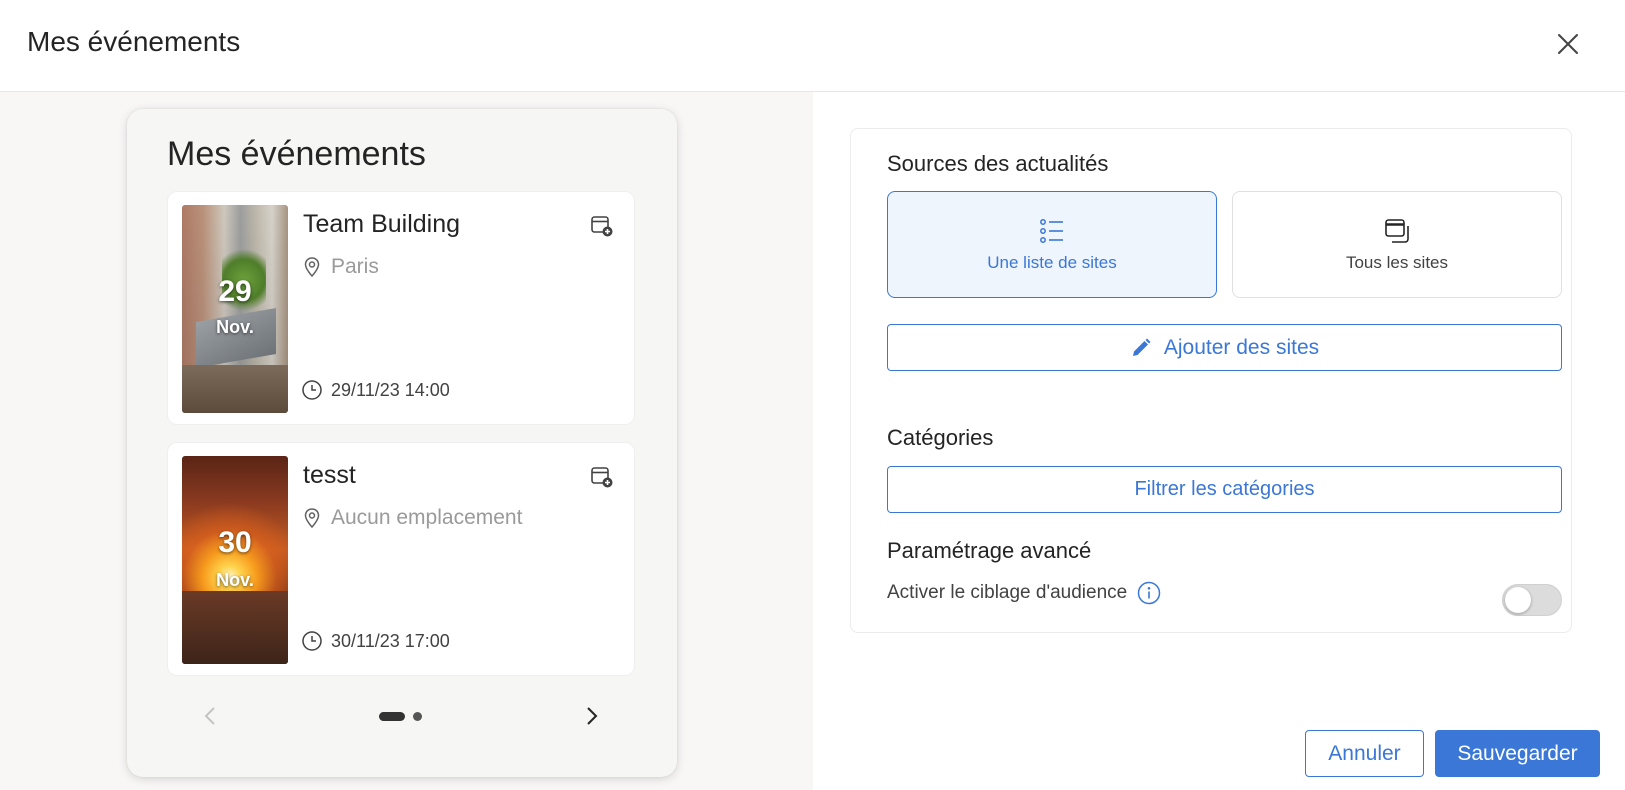  What do you see at coordinates (355, 266) in the screenshot?
I see `event-location-text: Paris` at bounding box center [355, 266].